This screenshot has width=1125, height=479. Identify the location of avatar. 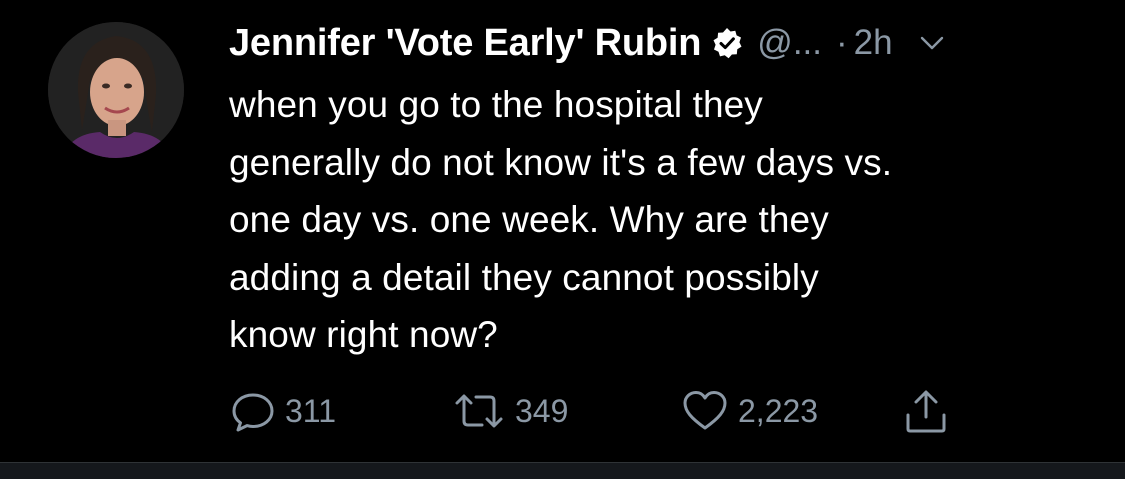
(116, 90).